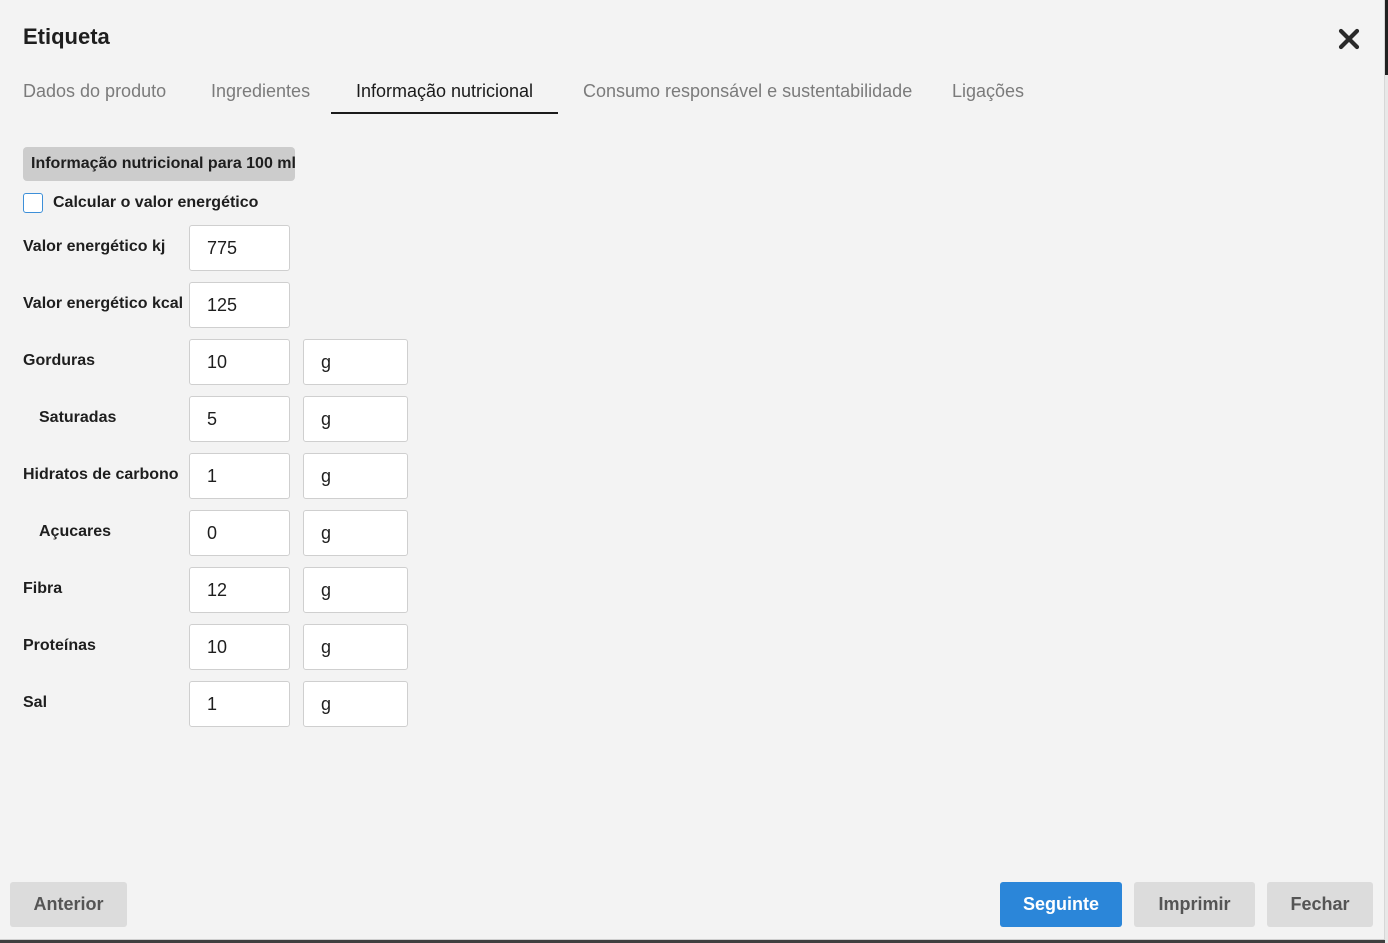 The image size is (1388, 943). Describe the element at coordinates (66, 36) in the screenshot. I see `dialog-title: Etiqueta` at that location.